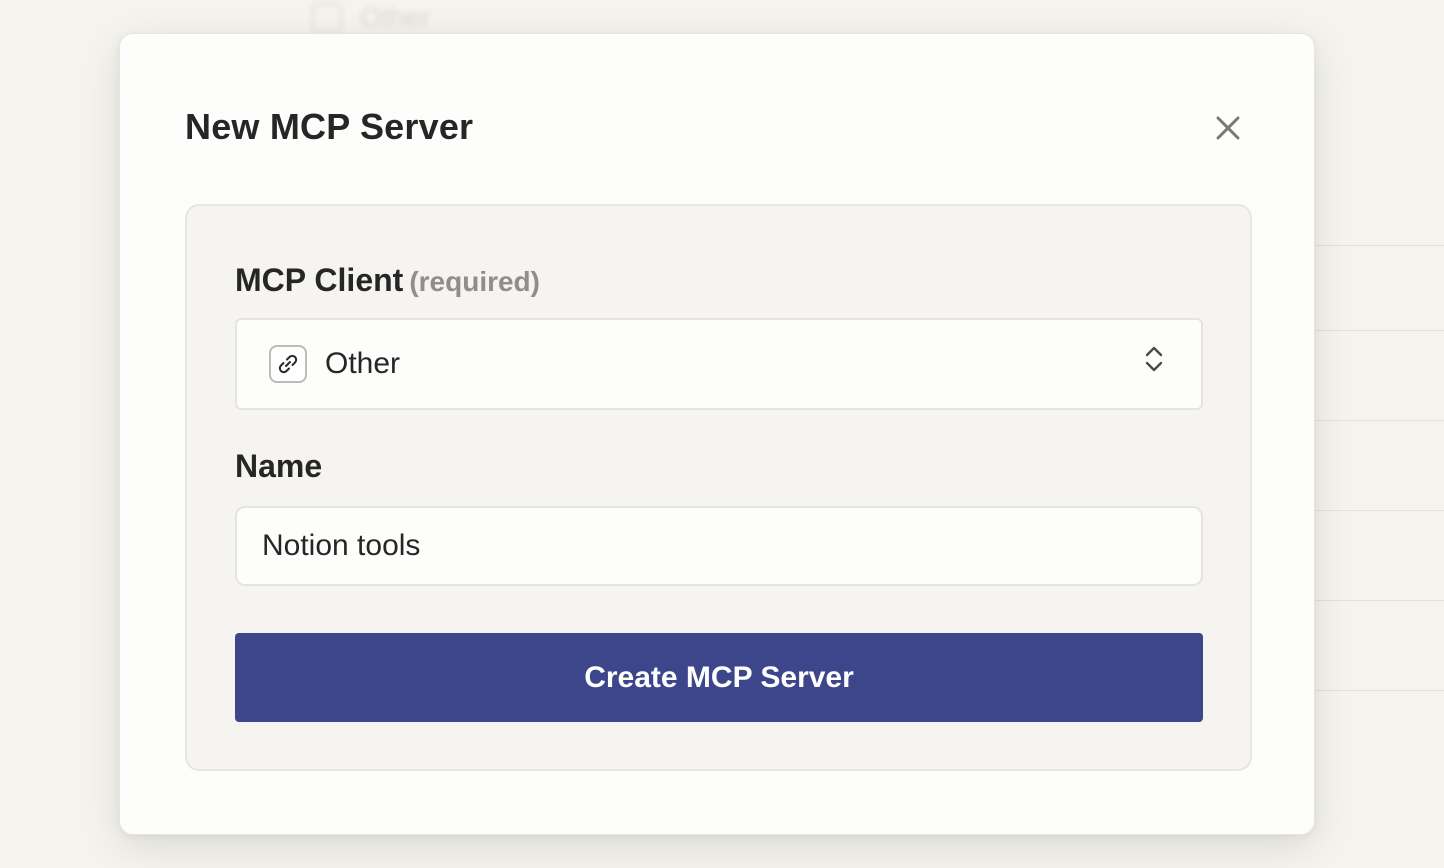 This screenshot has height=868, width=1444. I want to click on dialog-title: New MCP Server, so click(329, 126).